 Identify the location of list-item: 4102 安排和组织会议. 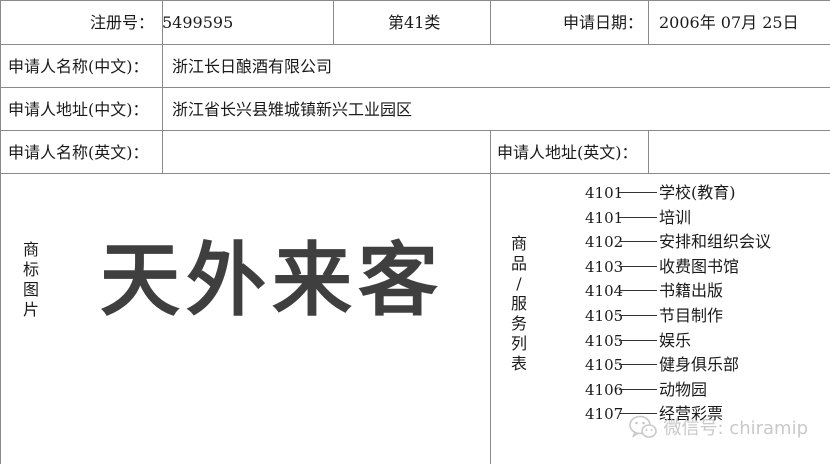
(678, 242).